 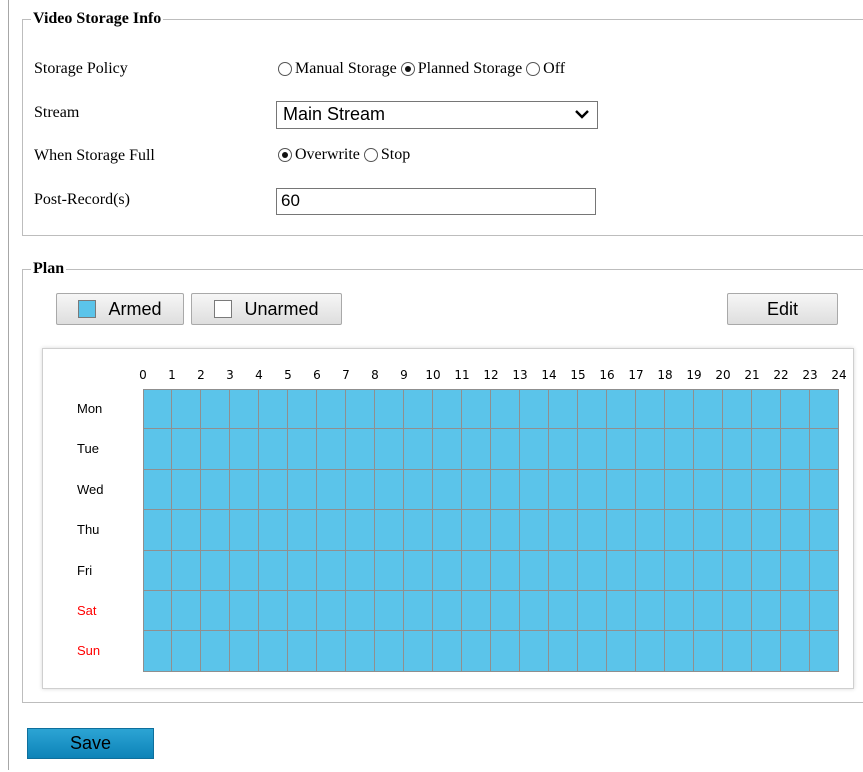 What do you see at coordinates (337, 69) in the screenshot?
I see `manual-storage-option: Manual Storage` at bounding box center [337, 69].